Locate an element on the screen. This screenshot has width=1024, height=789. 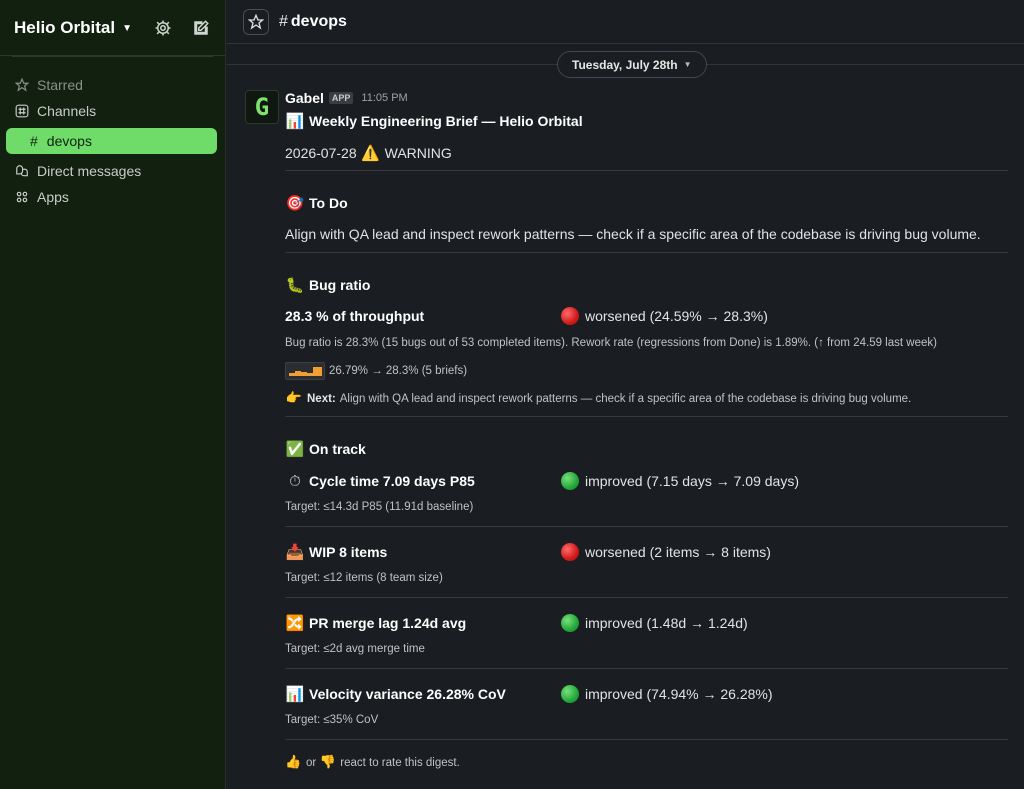
apps-icon is located at coordinates (22, 197).